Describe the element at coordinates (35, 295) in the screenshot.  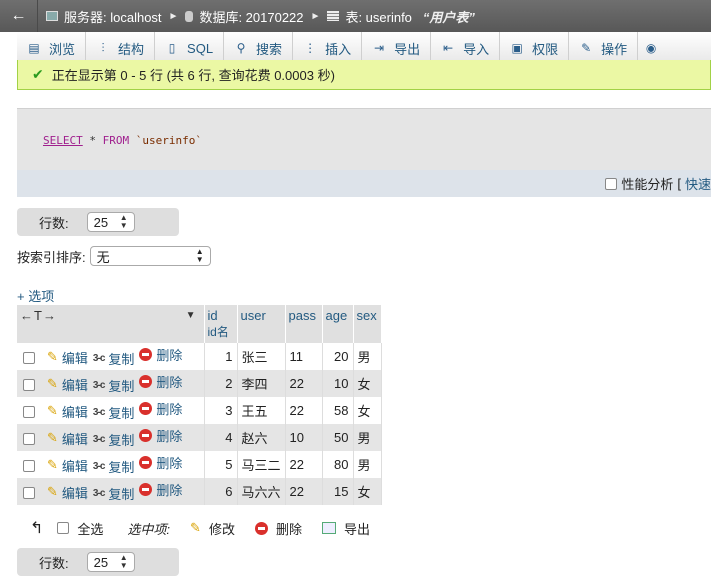
I see `options-link: + 选项` at that location.